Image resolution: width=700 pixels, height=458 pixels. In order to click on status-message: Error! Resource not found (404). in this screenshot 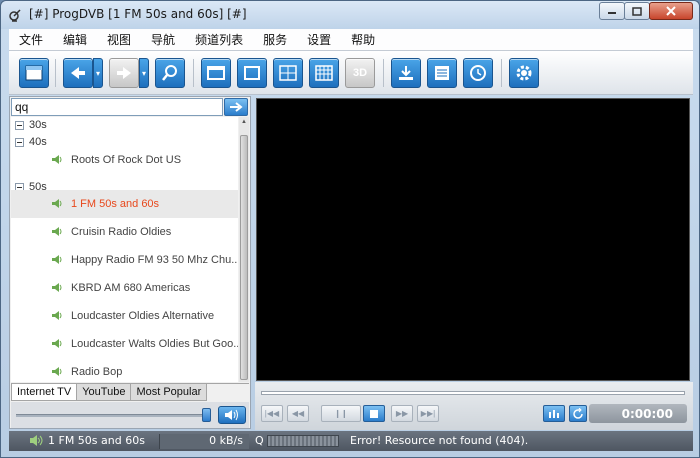, I will do `click(439, 440)`.